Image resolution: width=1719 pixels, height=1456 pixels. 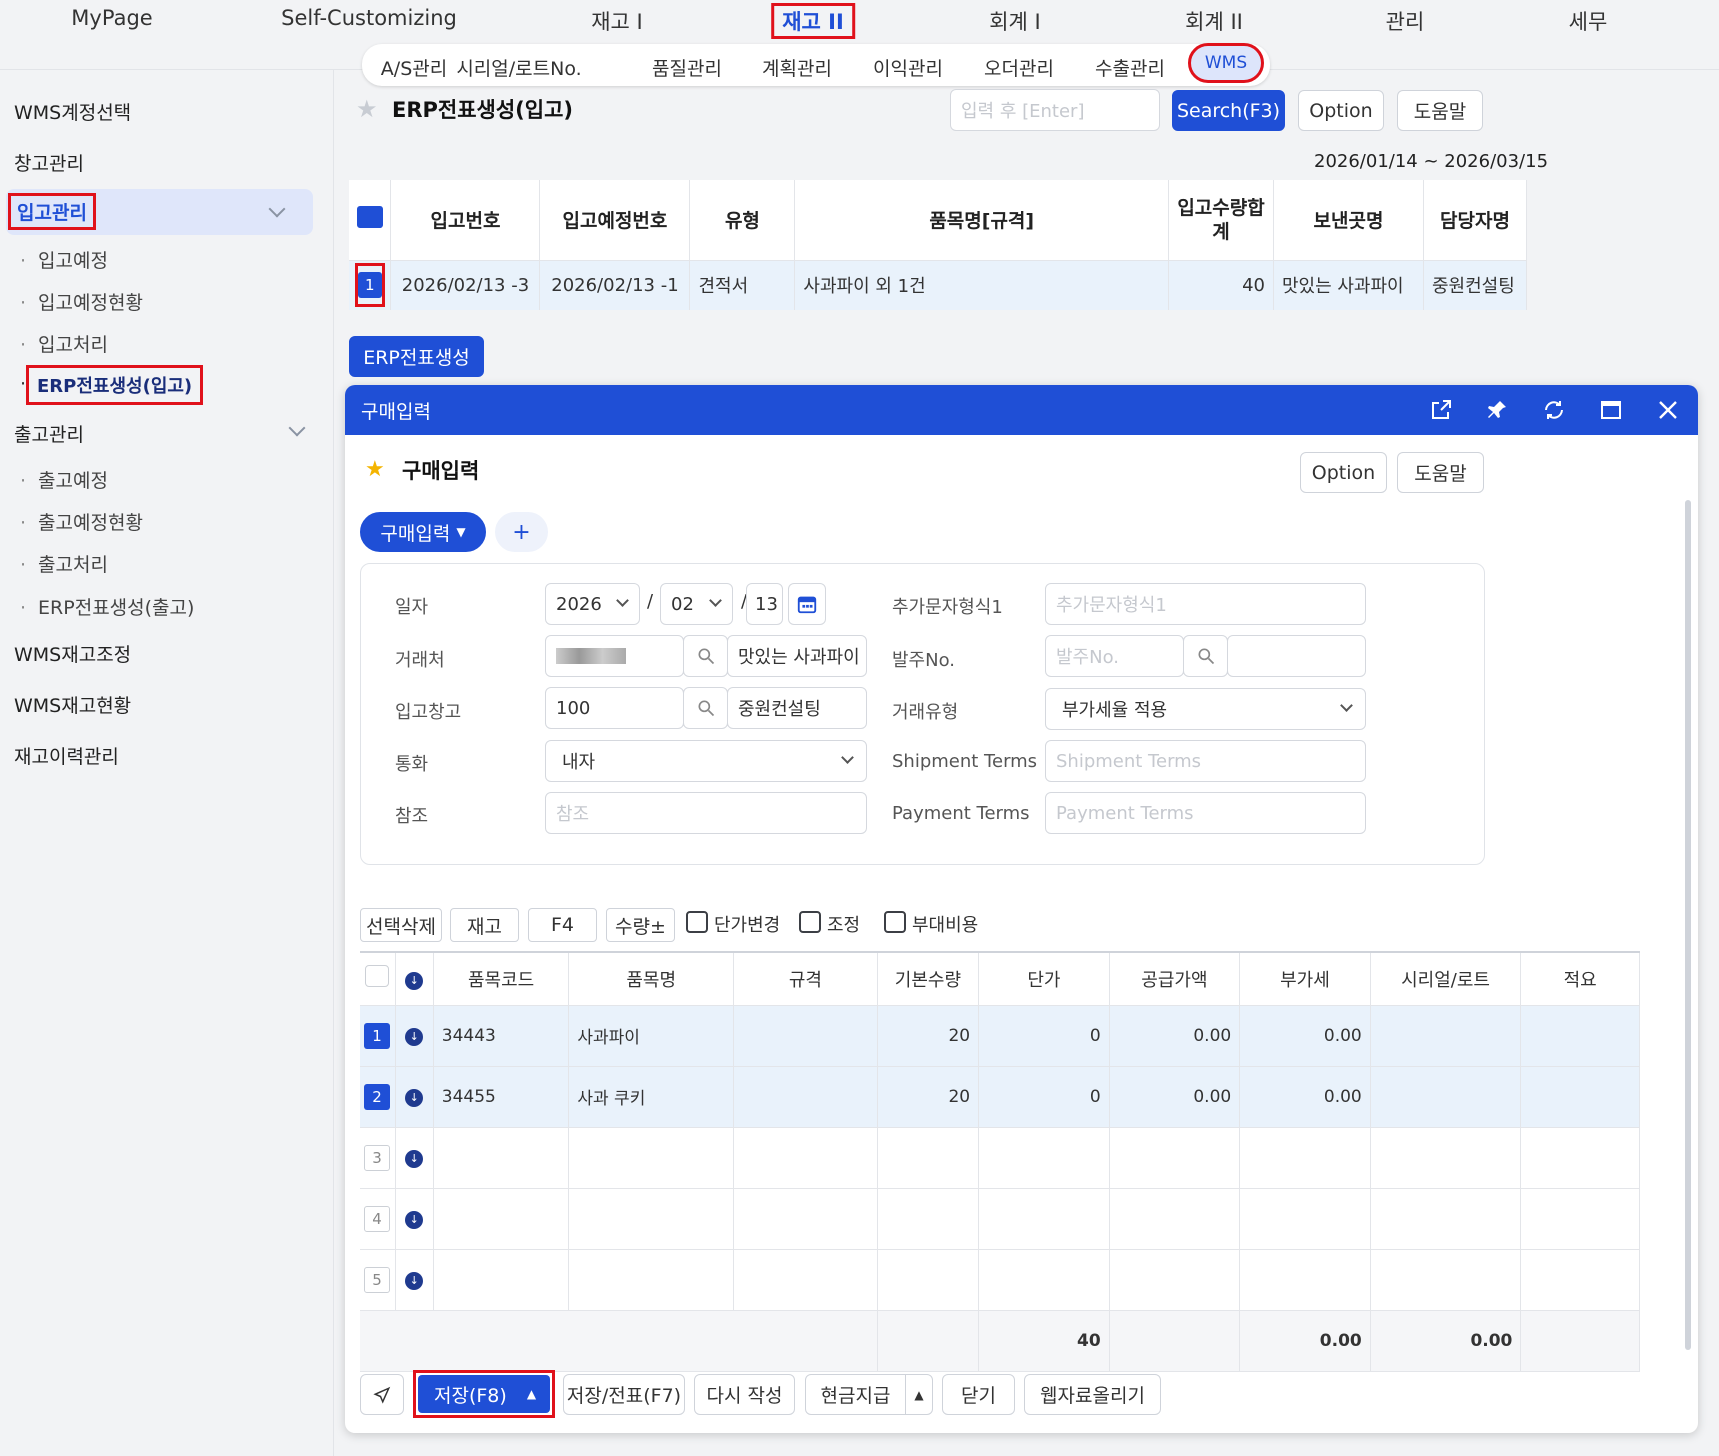 What do you see at coordinates (617, 21) in the screenshot?
I see `topnav-inventory-1: 재고 I` at bounding box center [617, 21].